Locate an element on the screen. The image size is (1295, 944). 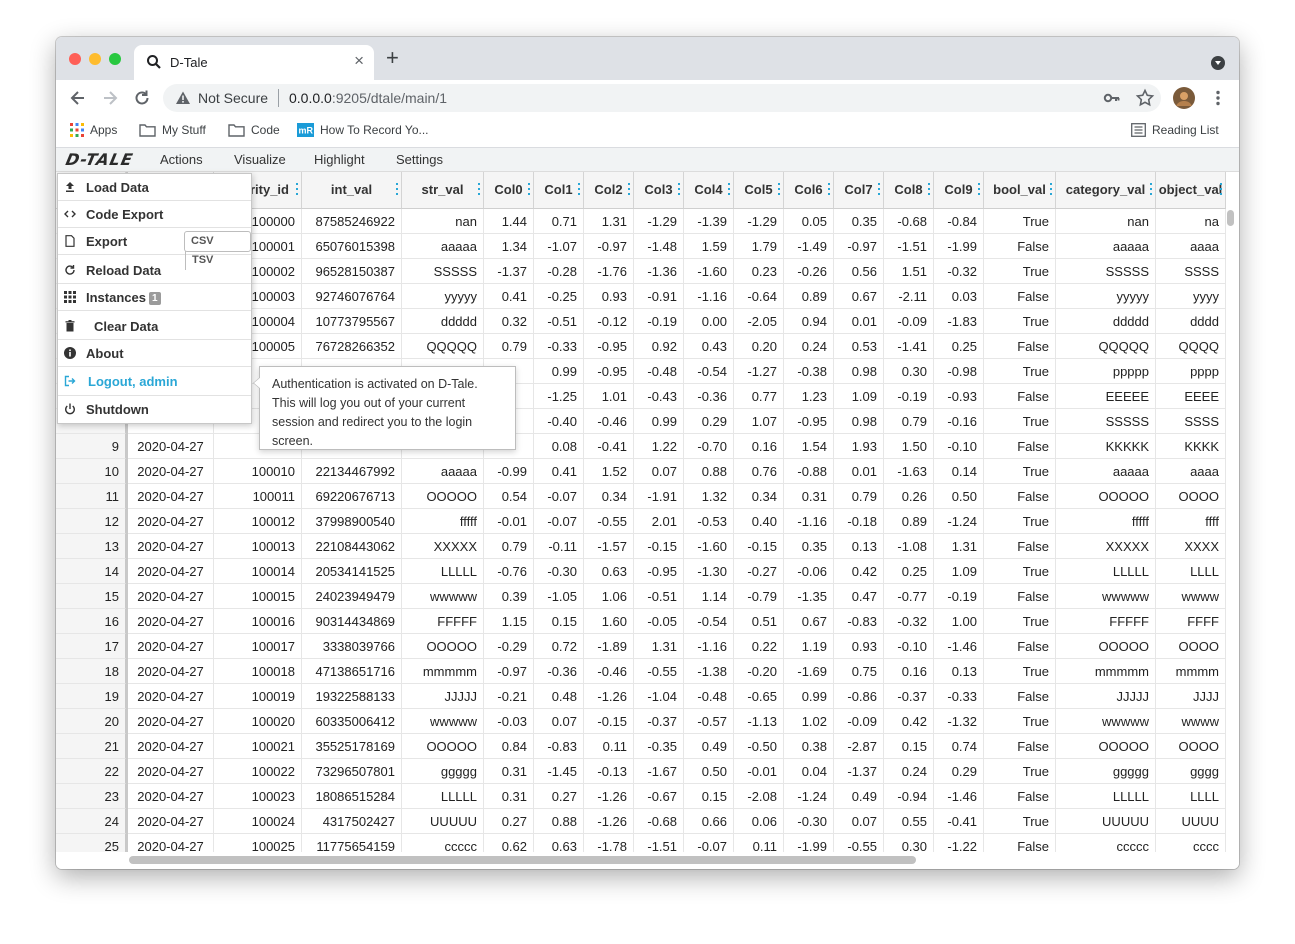
table-cell: 65076015398 is located at coordinates (352, 246).